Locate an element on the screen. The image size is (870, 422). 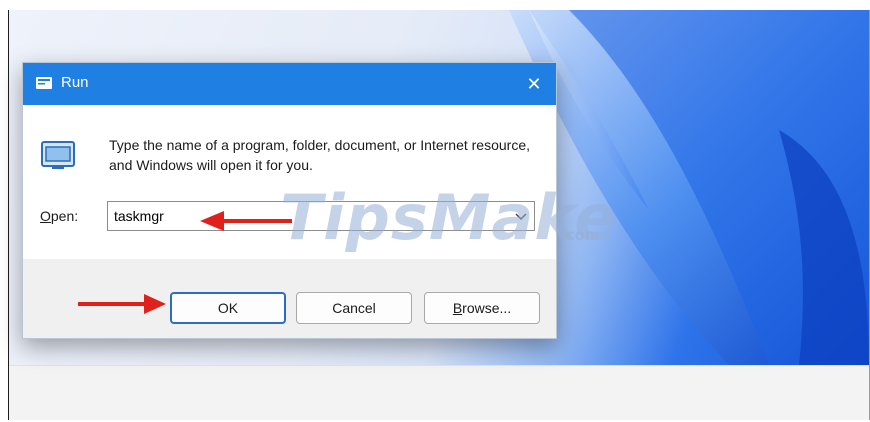
open-label: Open: is located at coordinates (59, 216).